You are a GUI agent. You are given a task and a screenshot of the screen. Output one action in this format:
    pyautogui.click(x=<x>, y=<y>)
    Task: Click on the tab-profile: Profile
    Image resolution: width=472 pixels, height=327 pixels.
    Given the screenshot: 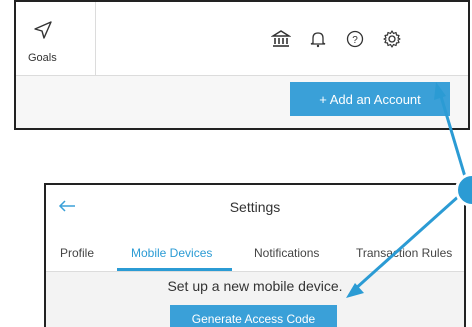 What is the action you would take?
    pyautogui.click(x=77, y=253)
    